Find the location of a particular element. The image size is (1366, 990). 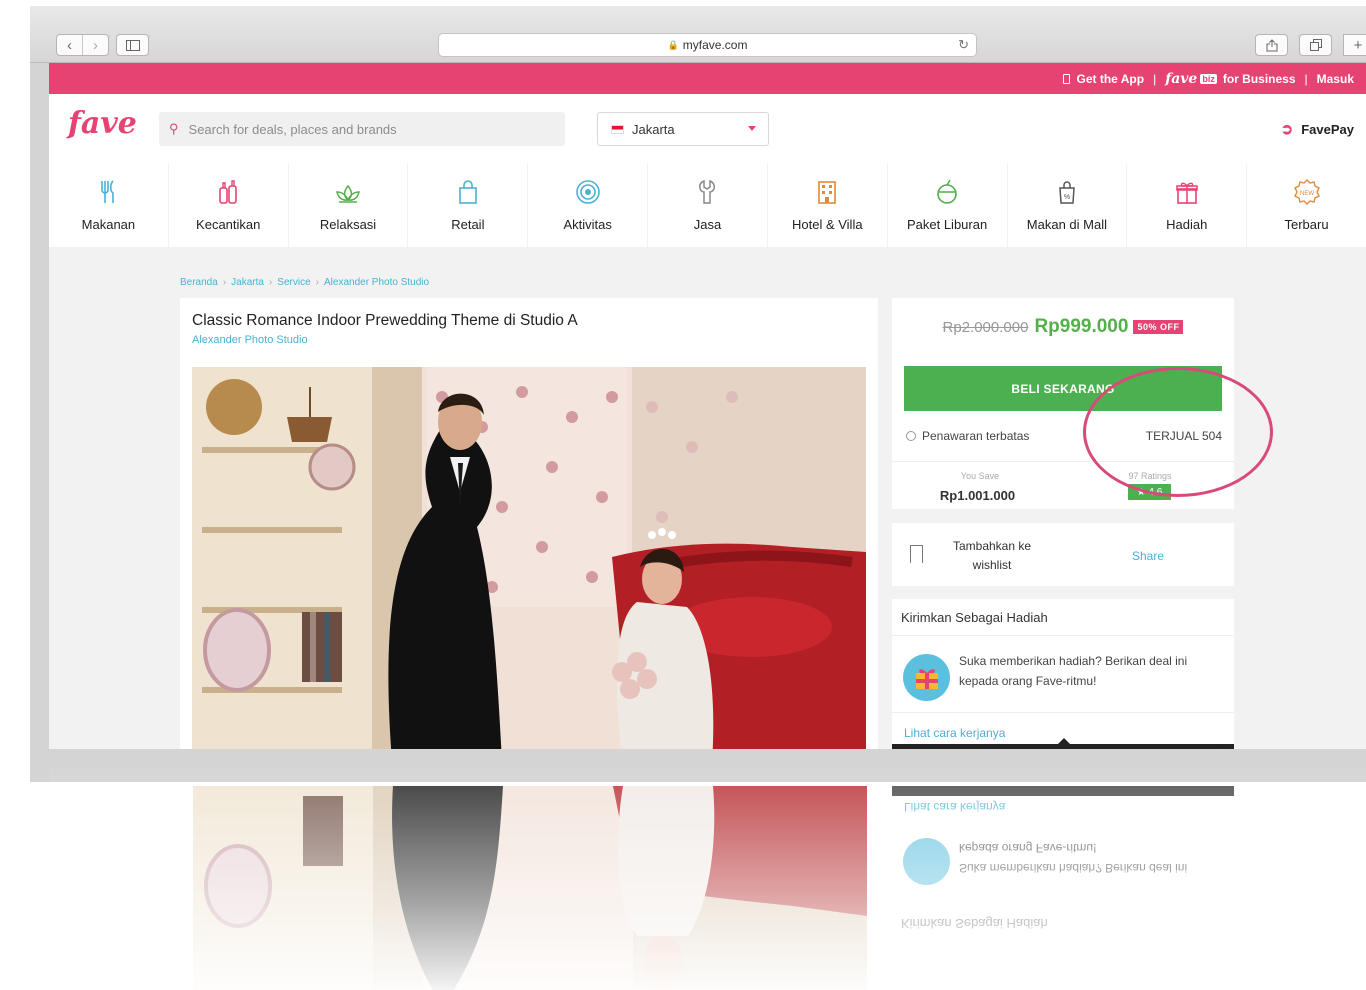

breadcrumb-item: Jakarta is located at coordinates (247, 282).